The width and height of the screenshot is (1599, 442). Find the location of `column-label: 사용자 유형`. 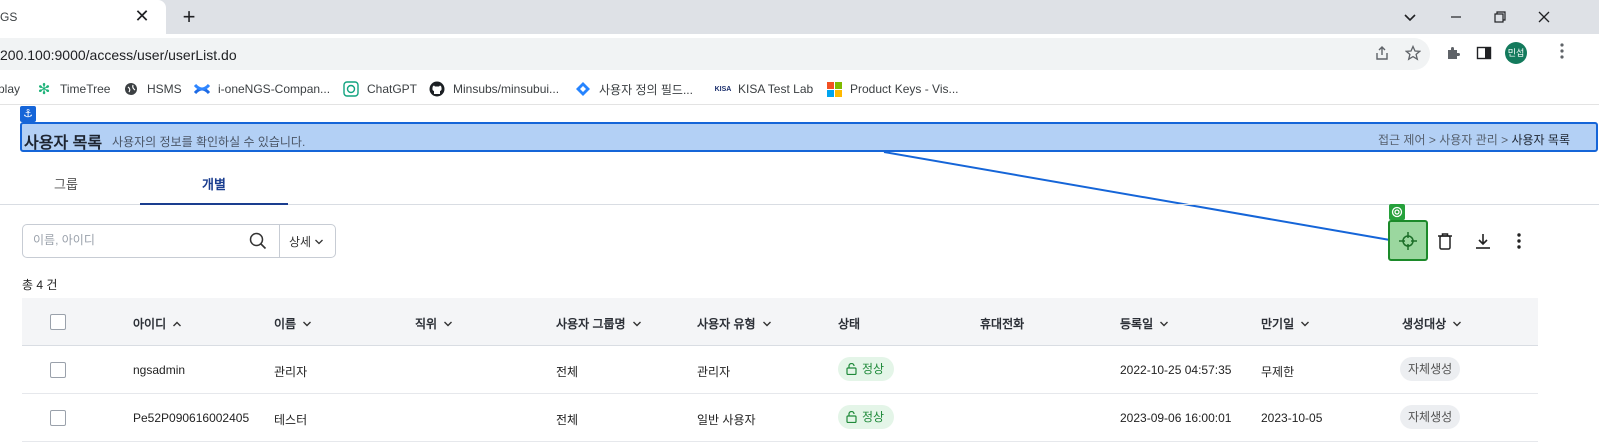

column-label: 사용자 유형 is located at coordinates (726, 324).